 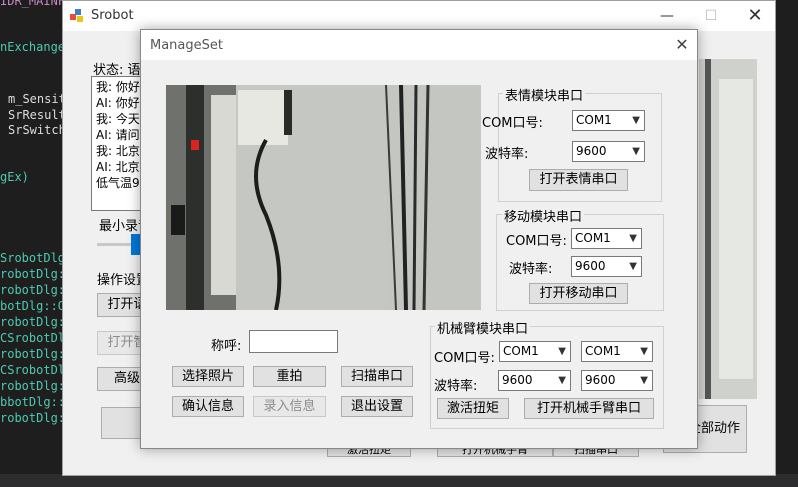 What do you see at coordinates (33, 47) in the screenshot?
I see `code-line: nExchange` at bounding box center [33, 47].